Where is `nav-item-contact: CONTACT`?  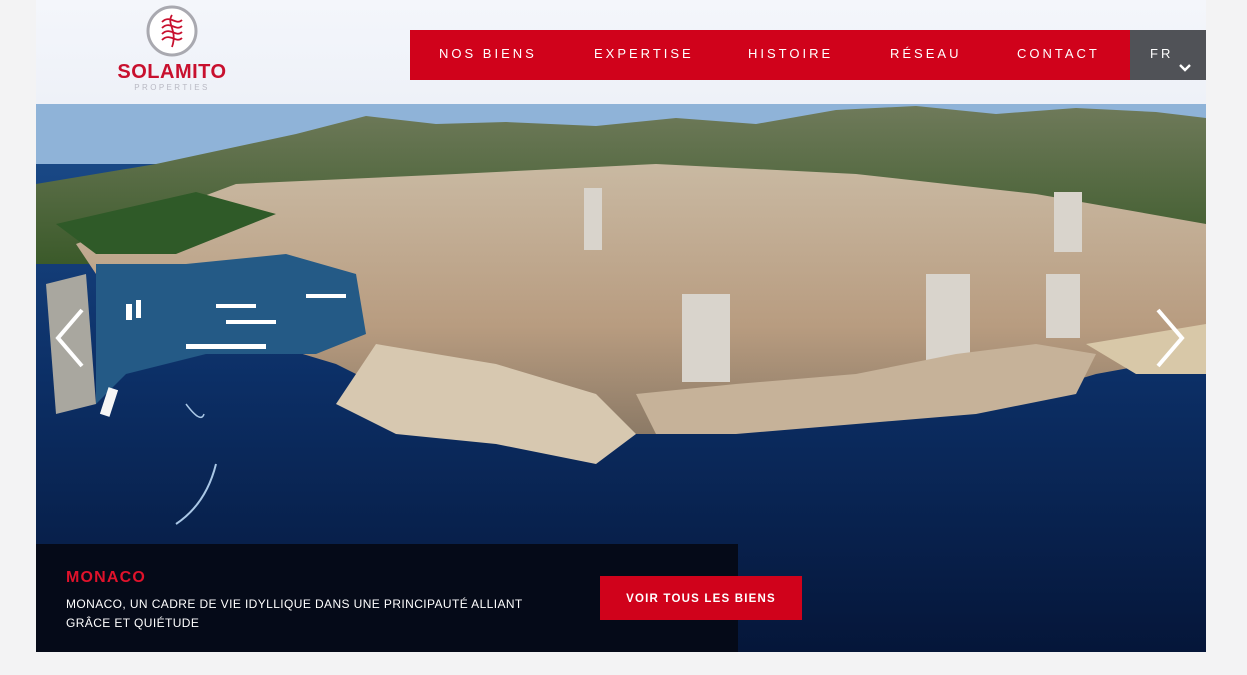 nav-item-contact: CONTACT is located at coordinates (1058, 55).